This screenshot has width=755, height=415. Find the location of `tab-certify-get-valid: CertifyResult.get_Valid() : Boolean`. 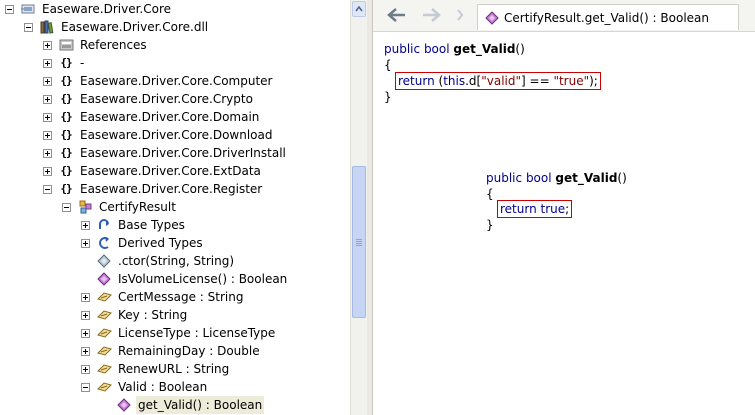

tab-certify-get-valid: CertifyResult.get_Valid() : Boolean is located at coordinates (608, 17).